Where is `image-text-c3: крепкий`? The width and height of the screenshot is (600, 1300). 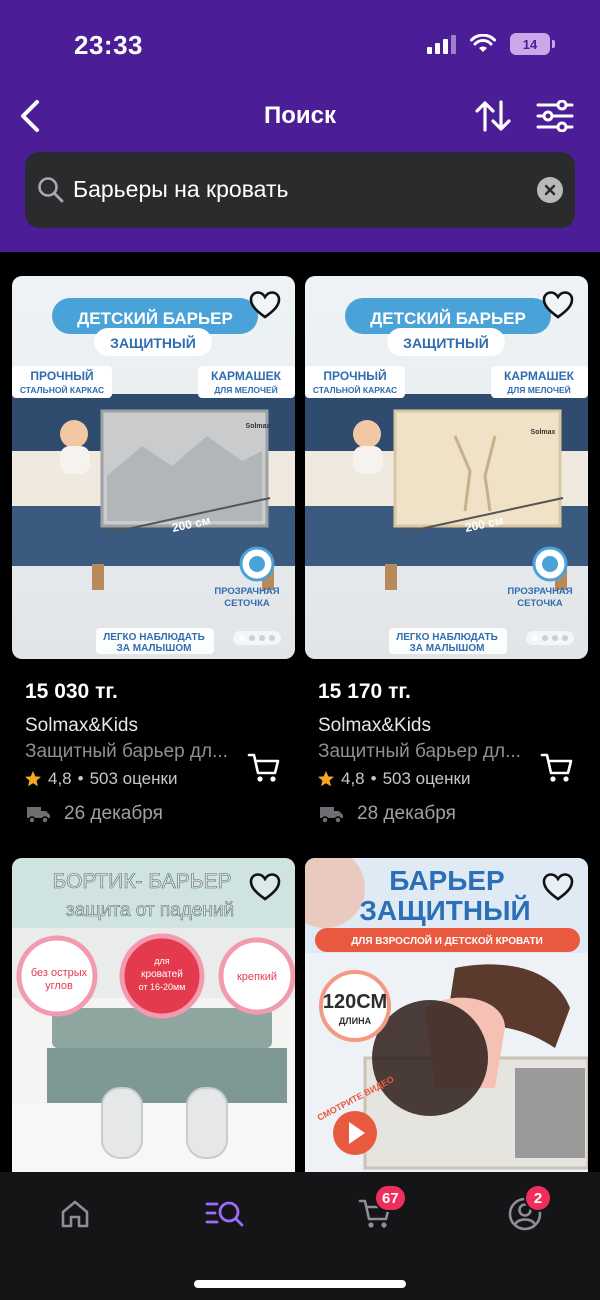
image-text-c3: крепкий is located at coordinates (257, 977).